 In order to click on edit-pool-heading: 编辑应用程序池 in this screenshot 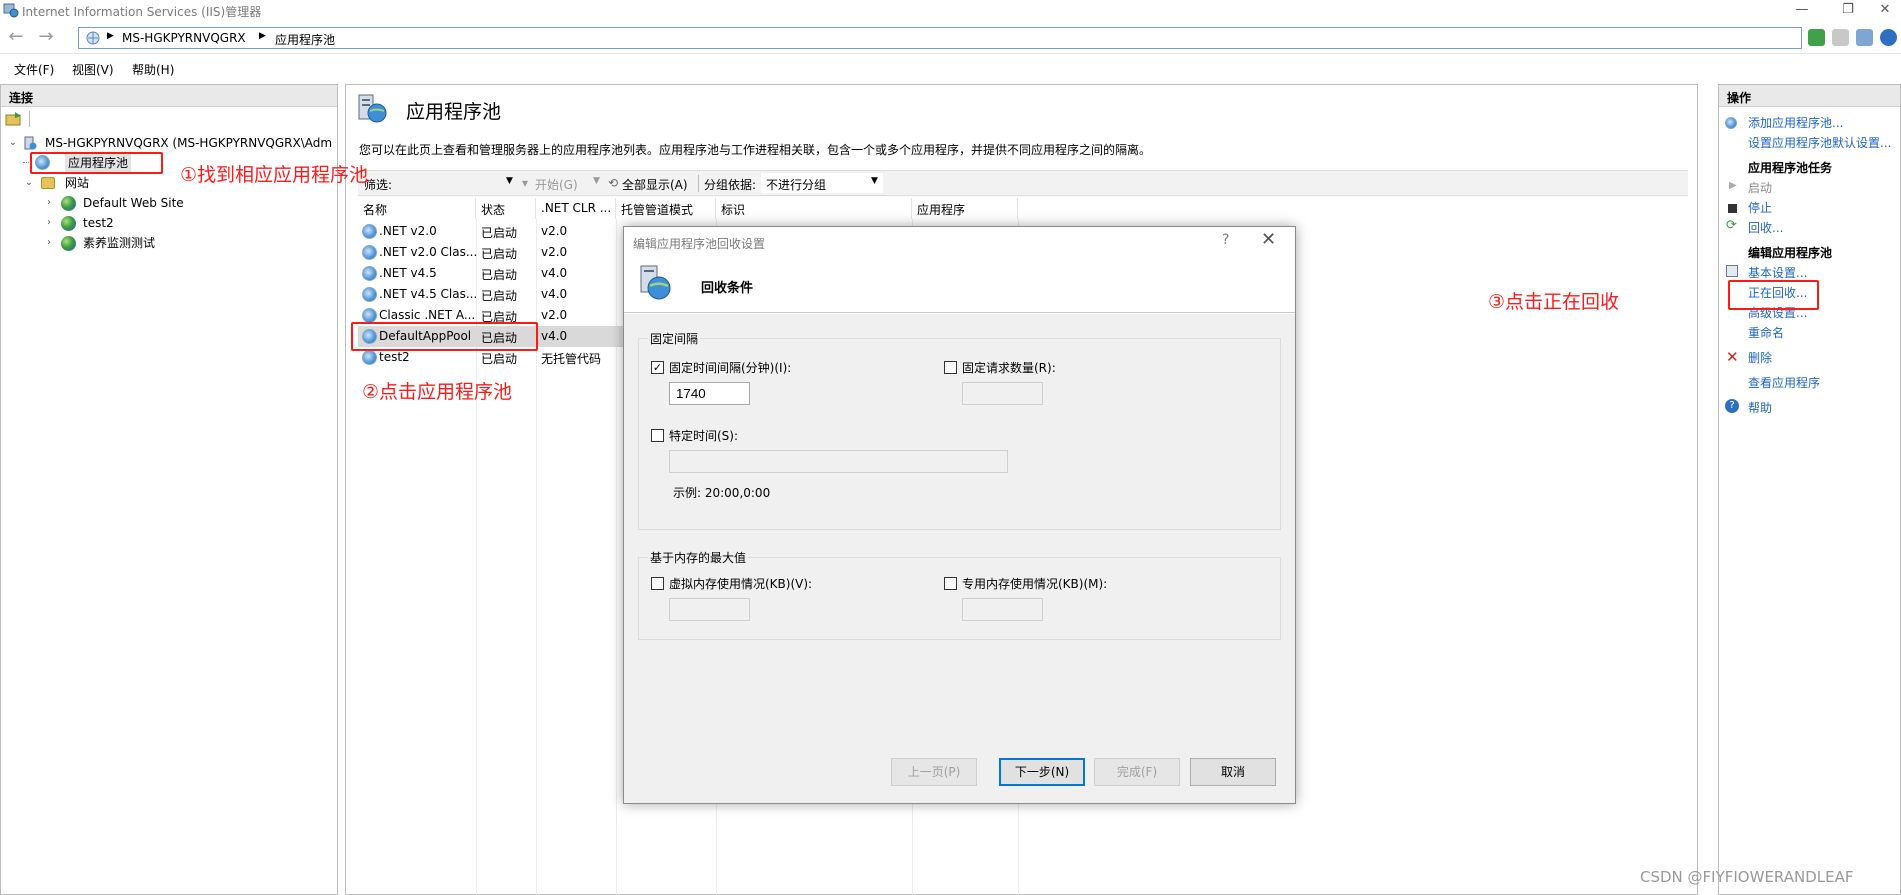, I will do `click(1790, 253)`.